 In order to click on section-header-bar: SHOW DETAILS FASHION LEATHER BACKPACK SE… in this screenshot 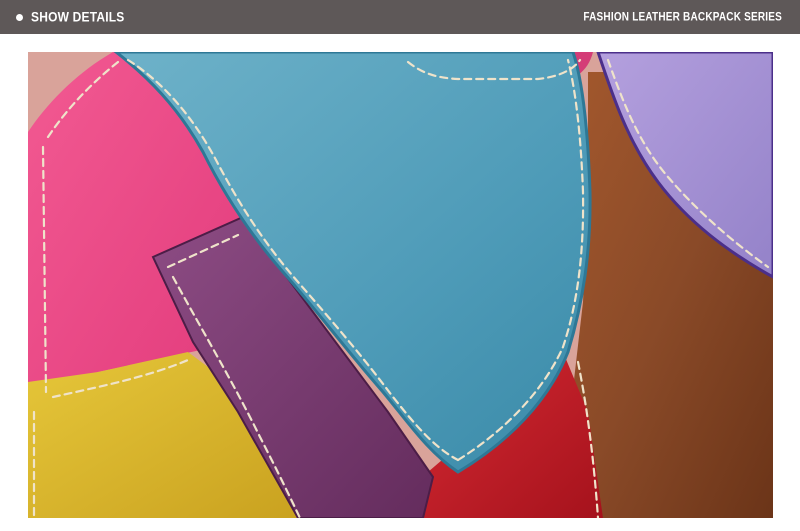, I will do `click(400, 17)`.